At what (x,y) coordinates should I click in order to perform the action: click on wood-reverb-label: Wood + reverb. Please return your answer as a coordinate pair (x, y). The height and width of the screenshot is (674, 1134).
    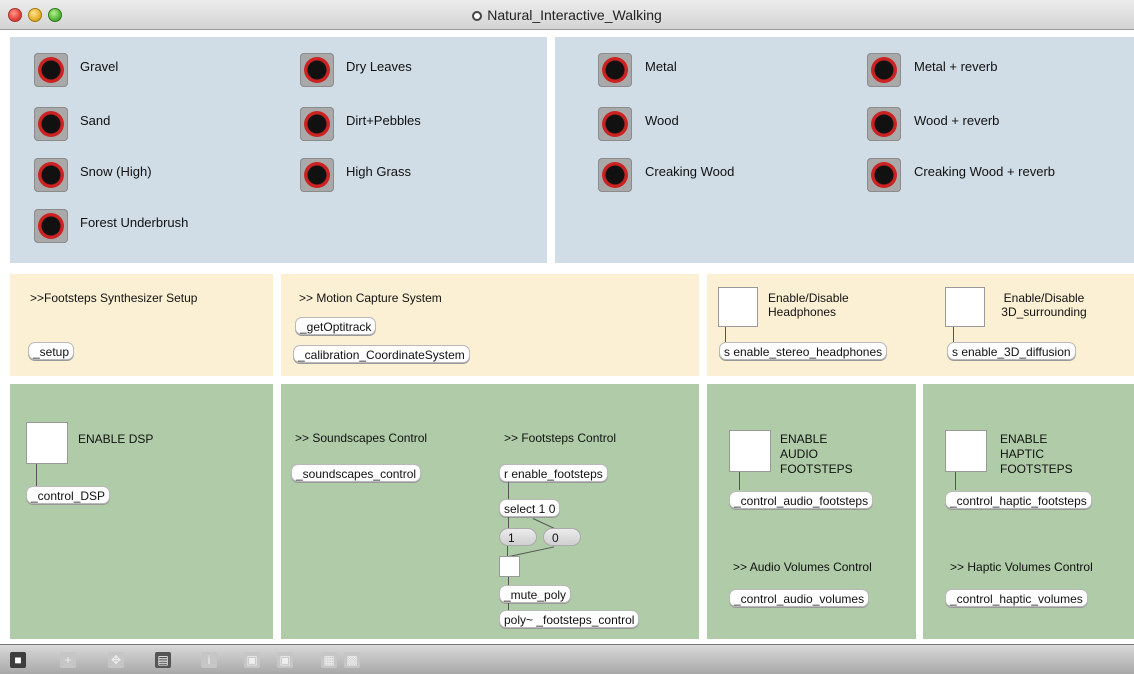
    Looking at the image, I should click on (957, 120).